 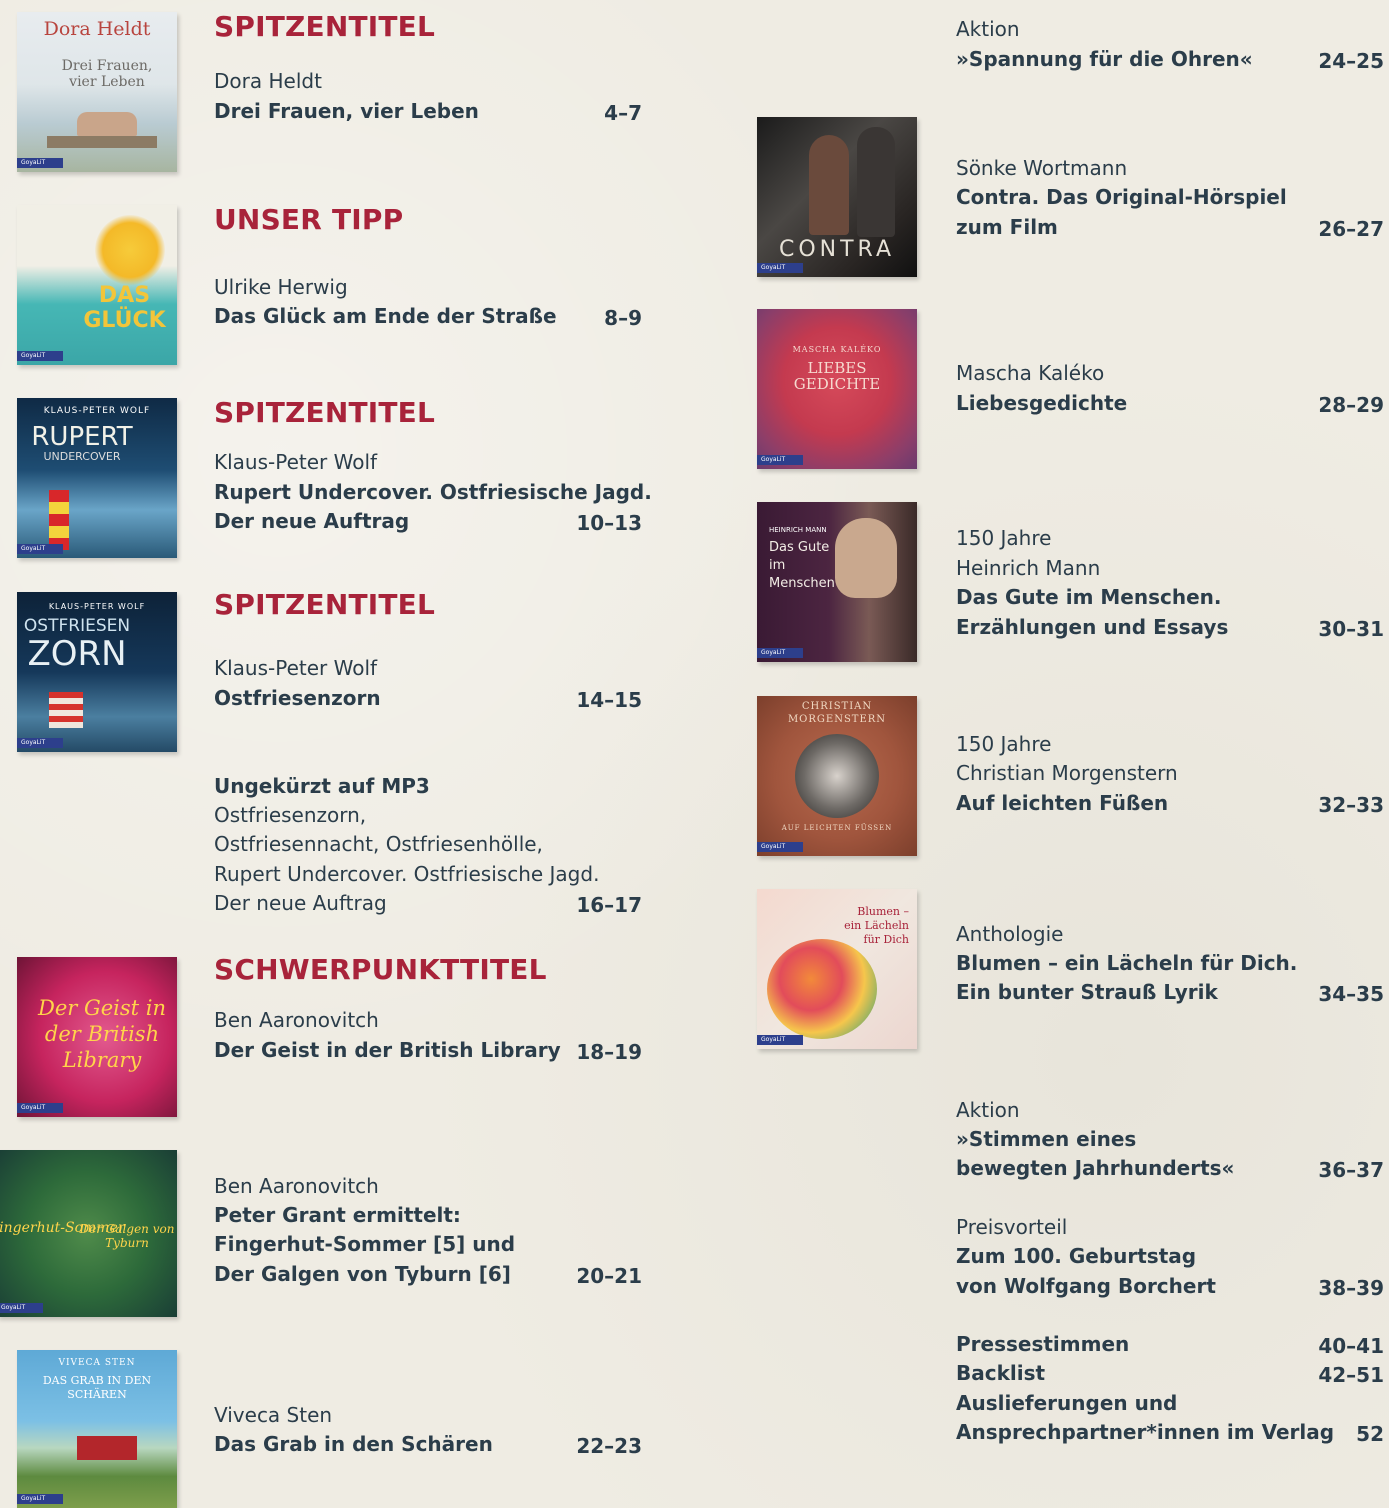 I want to click on section-heading-spitzentitel-2: SPITZENTITEL, so click(x=325, y=412).